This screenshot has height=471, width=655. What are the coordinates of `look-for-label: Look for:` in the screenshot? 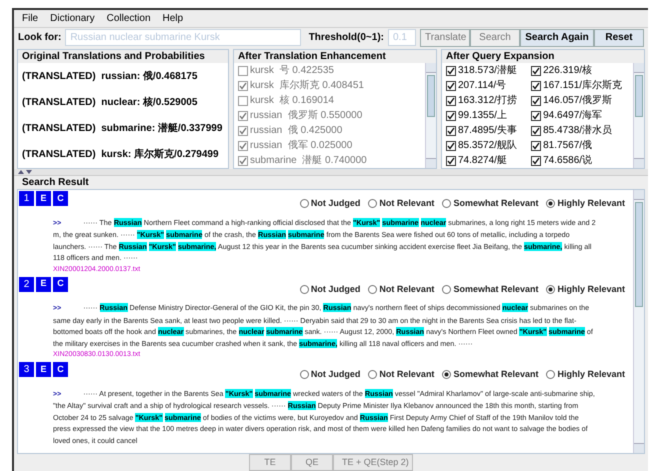 It's located at (40, 38).